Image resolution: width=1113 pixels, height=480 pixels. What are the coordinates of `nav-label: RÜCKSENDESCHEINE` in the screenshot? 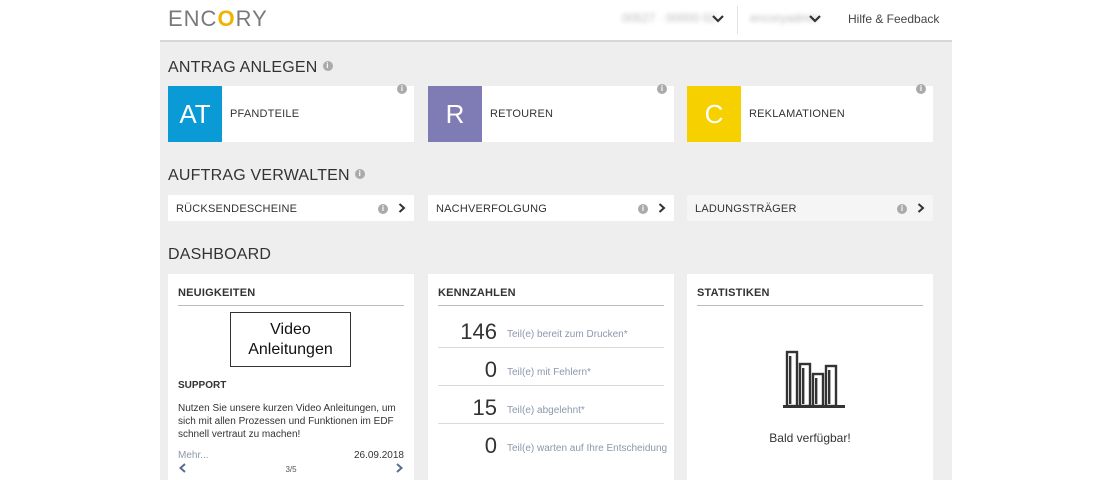 It's located at (237, 209).